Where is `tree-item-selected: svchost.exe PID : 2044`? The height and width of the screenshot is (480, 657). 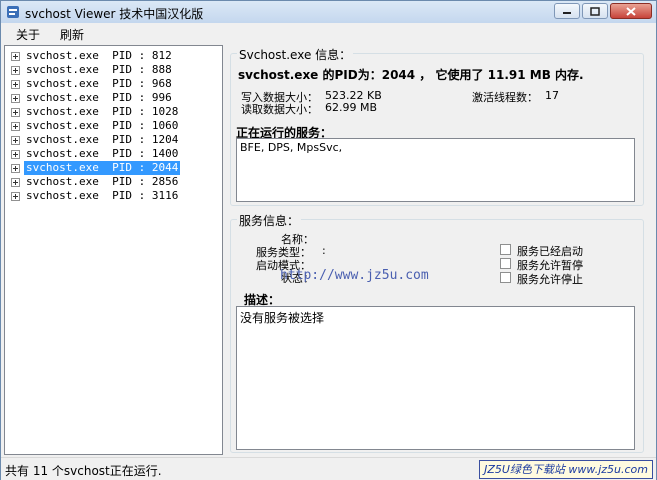 tree-item-selected: svchost.exe PID : 2044 is located at coordinates (96, 168).